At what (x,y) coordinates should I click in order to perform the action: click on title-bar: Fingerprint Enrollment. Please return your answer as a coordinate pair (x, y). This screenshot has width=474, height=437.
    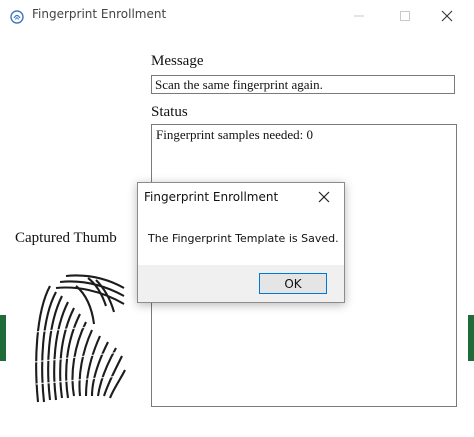
    Looking at the image, I should click on (237, 15).